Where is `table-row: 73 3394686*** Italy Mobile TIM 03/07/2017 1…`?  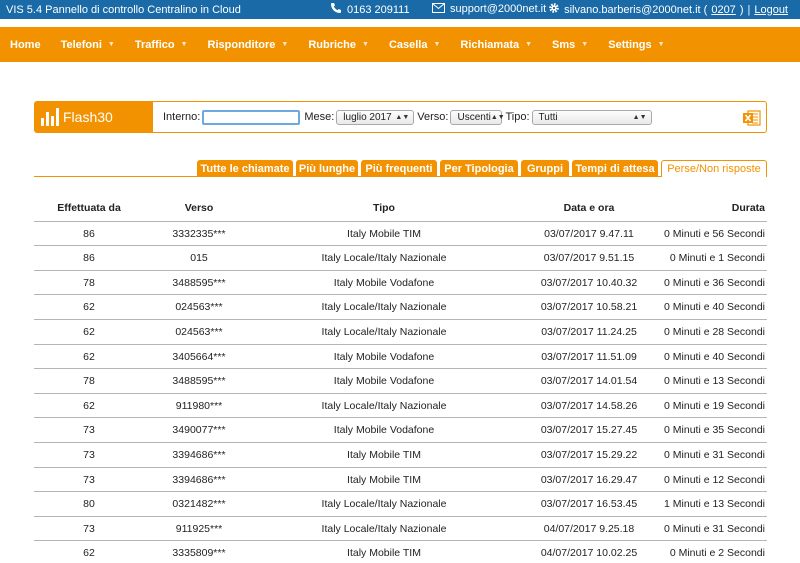 table-row: 73 3394686*** Italy Mobile TIM 03/07/2017 1… is located at coordinates (400, 479).